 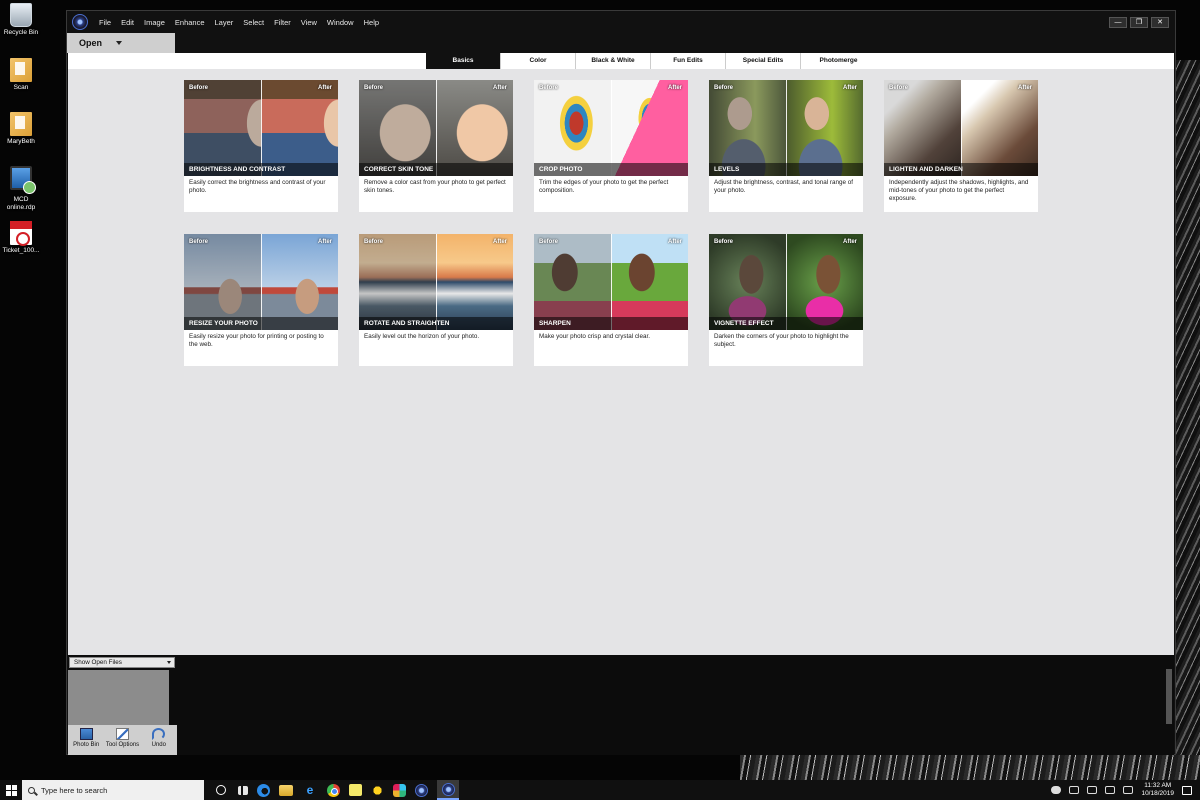 I want to click on menu-enhance: Enhance, so click(x=190, y=22).